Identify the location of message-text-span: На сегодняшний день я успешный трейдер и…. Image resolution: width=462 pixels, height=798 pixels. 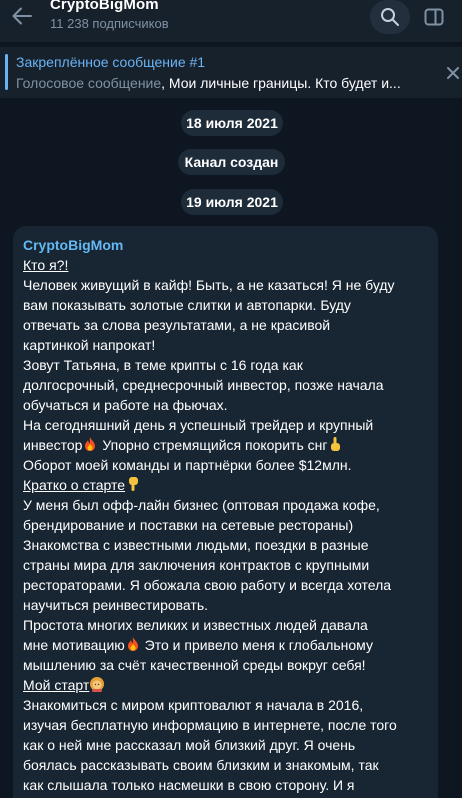
(198, 425).